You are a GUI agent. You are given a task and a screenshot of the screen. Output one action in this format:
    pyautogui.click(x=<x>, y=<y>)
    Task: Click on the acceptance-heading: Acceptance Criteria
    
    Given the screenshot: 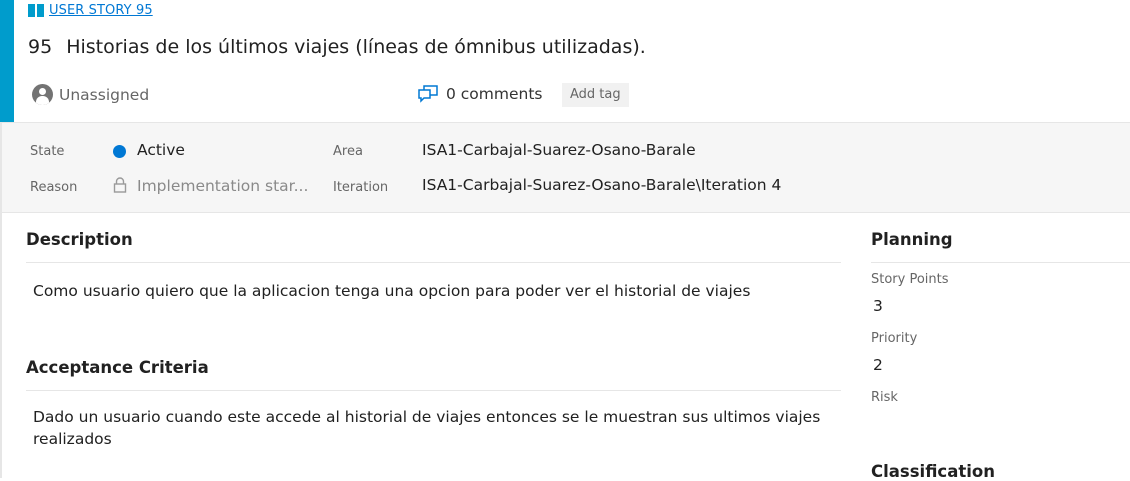 What is the action you would take?
    pyautogui.click(x=117, y=367)
    